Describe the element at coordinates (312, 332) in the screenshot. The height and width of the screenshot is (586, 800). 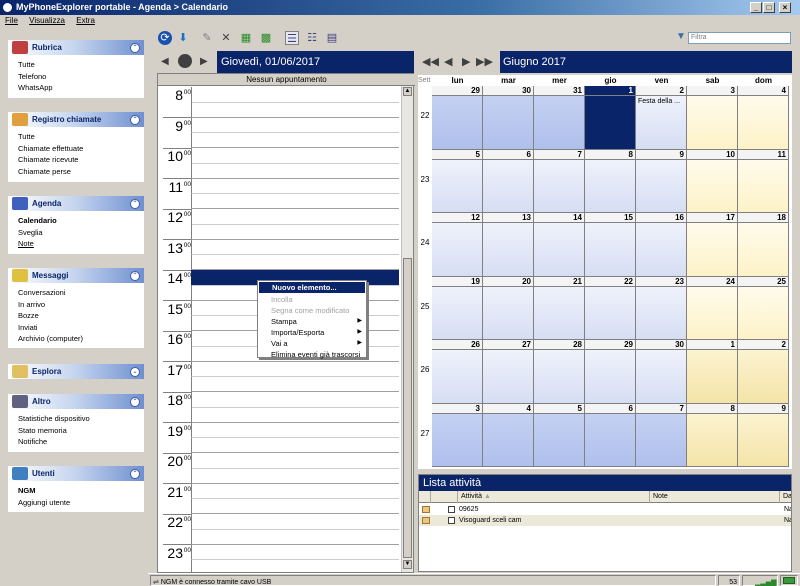
I see `context-menu-item: Importa/Esporta ▶` at that location.